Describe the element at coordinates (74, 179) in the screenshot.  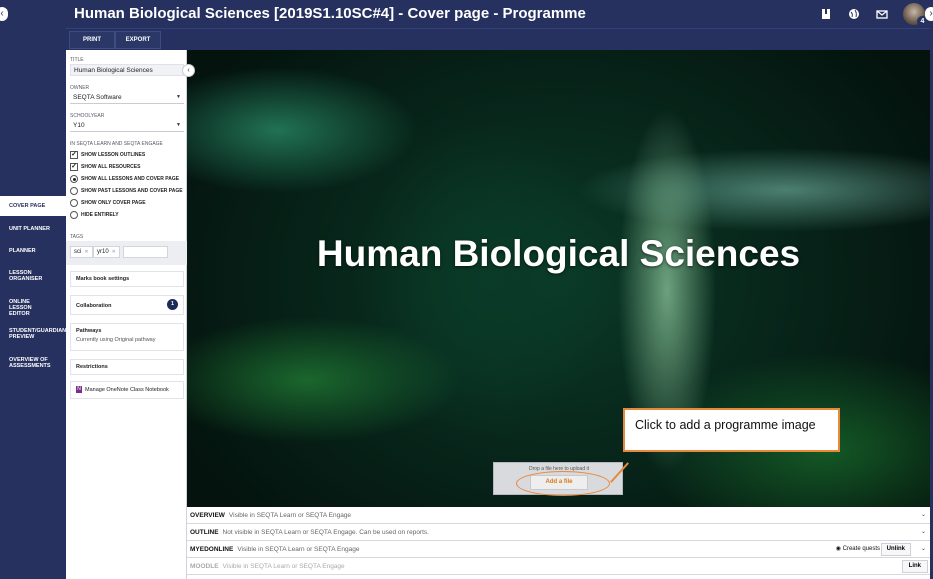
I see `radio-selected-icon` at that location.